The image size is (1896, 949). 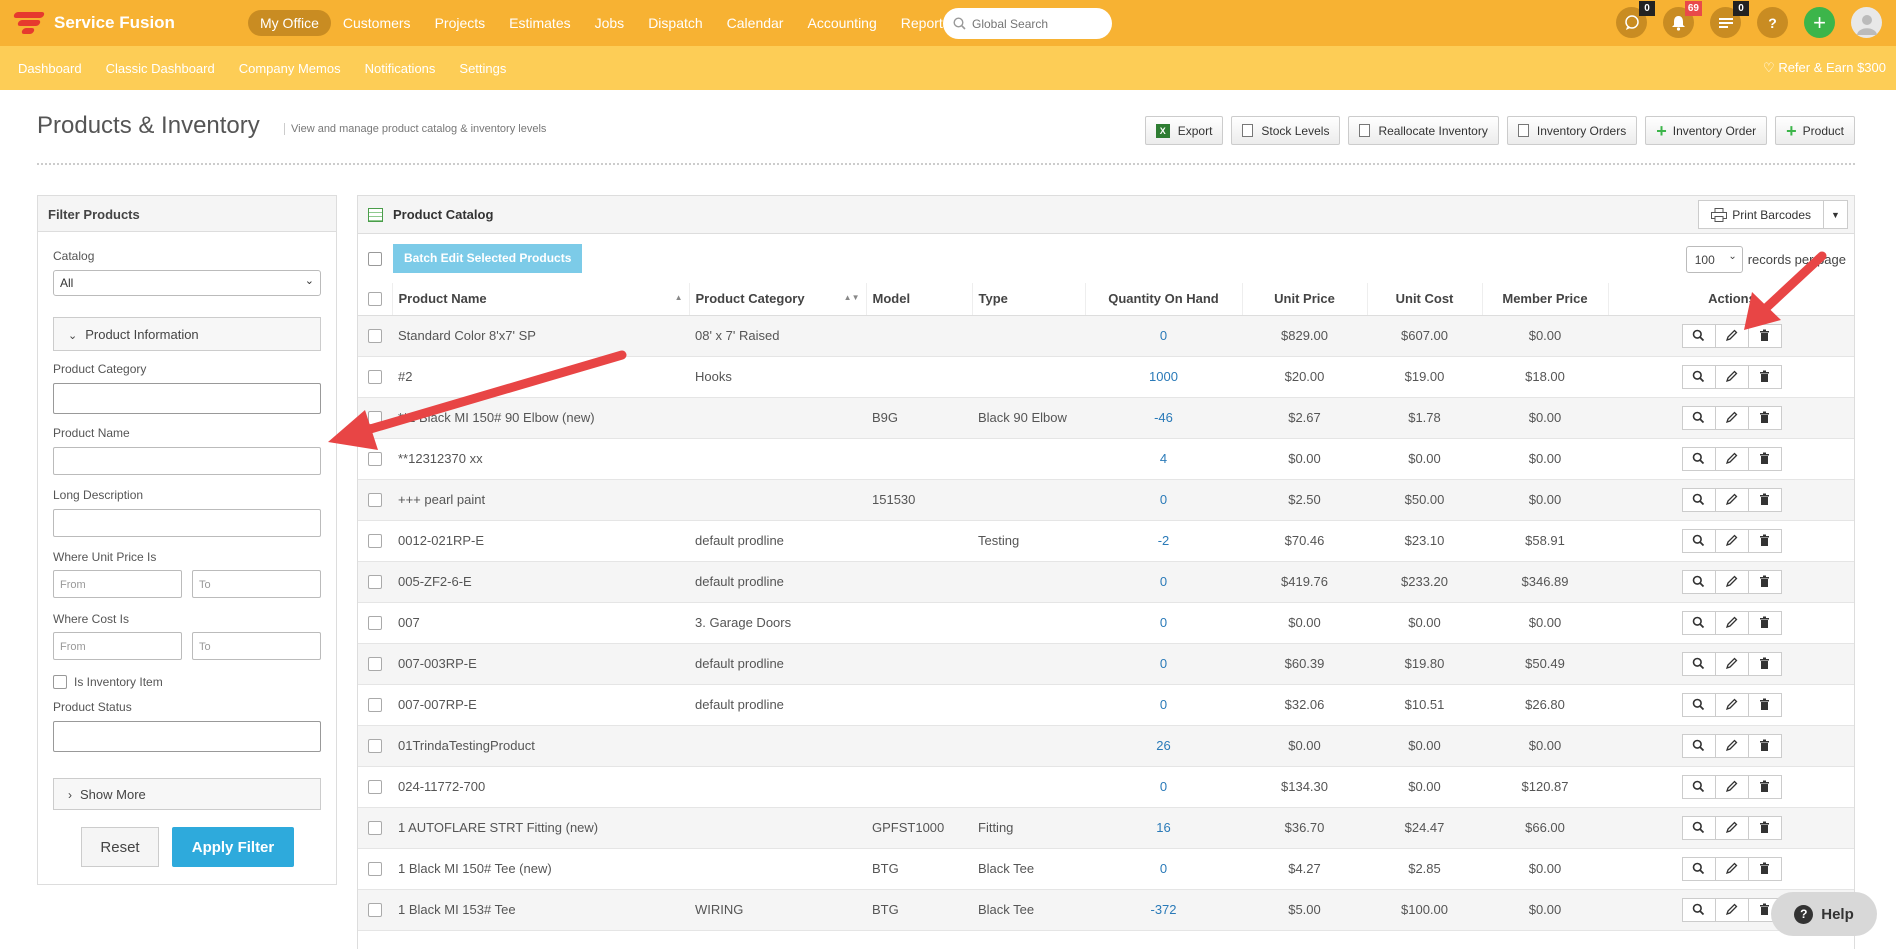 What do you see at coordinates (539, 23) in the screenshot?
I see `nav-estimates: Estimates` at bounding box center [539, 23].